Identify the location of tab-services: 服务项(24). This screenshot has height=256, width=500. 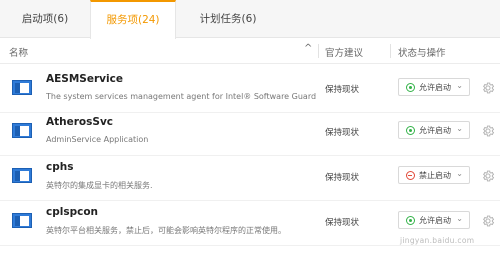
(133, 19).